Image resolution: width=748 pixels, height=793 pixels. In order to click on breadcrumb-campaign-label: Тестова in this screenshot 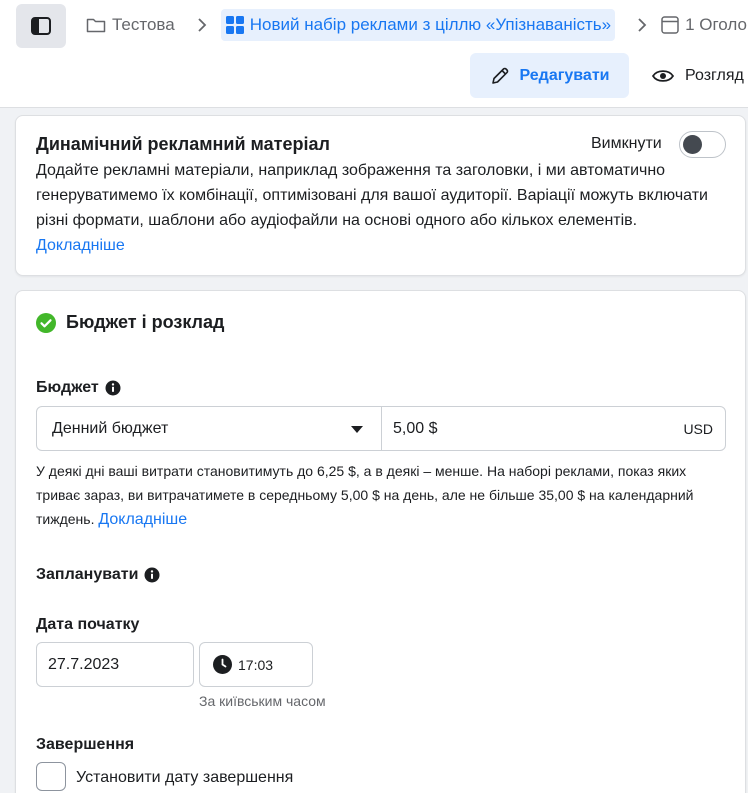, I will do `click(143, 24)`.